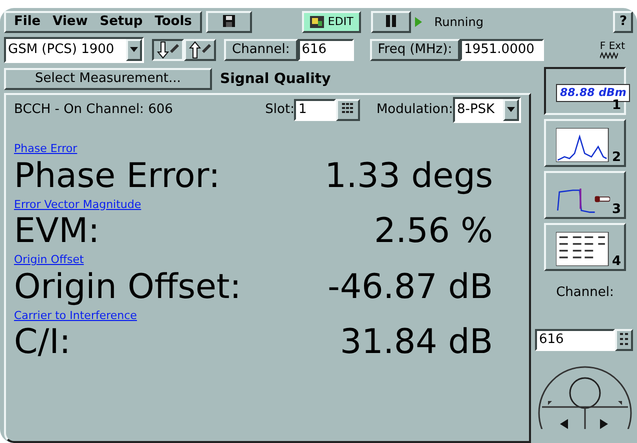  I want to click on channel-info: BCCH - On Channel: 606, so click(93, 110).